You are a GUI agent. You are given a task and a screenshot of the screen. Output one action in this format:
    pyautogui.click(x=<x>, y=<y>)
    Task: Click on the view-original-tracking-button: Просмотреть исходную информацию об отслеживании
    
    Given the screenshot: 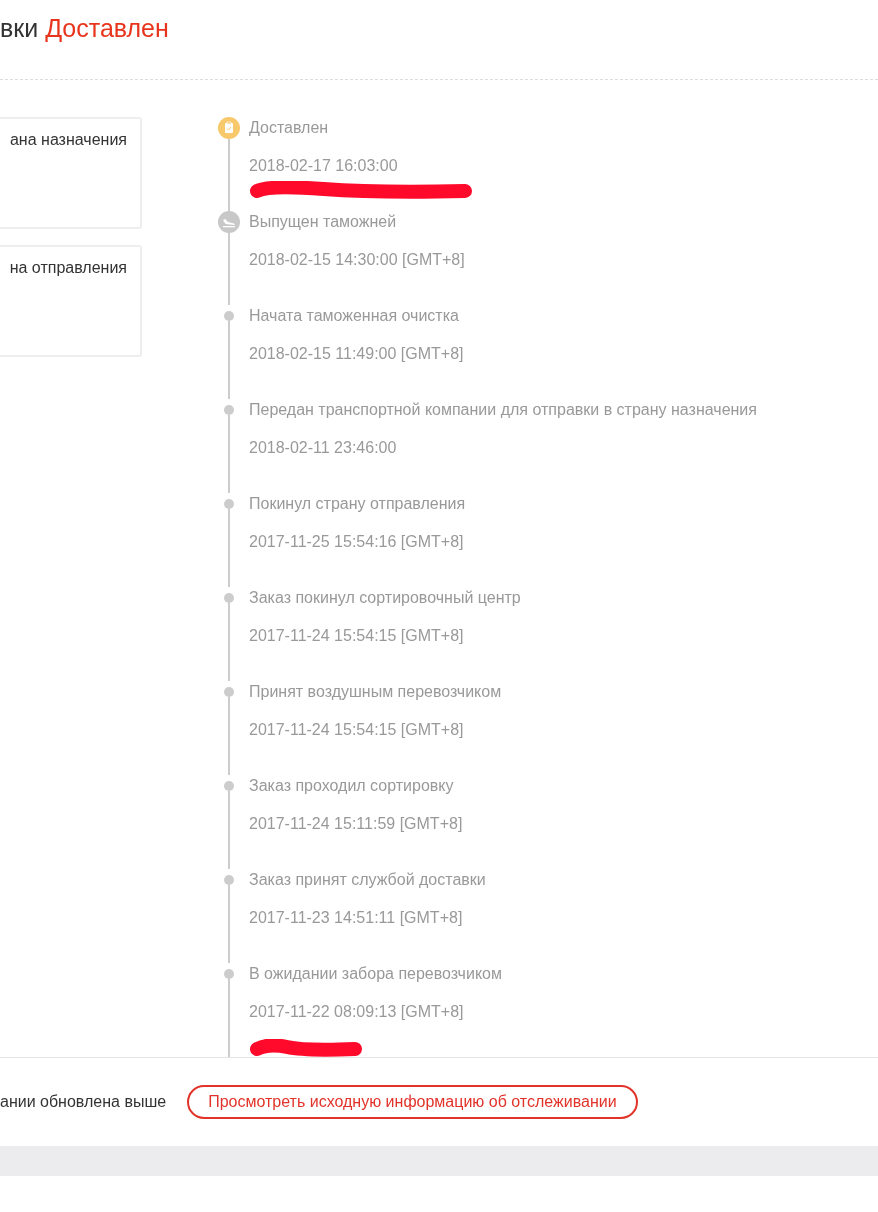 What is the action you would take?
    pyautogui.click(x=412, y=1102)
    